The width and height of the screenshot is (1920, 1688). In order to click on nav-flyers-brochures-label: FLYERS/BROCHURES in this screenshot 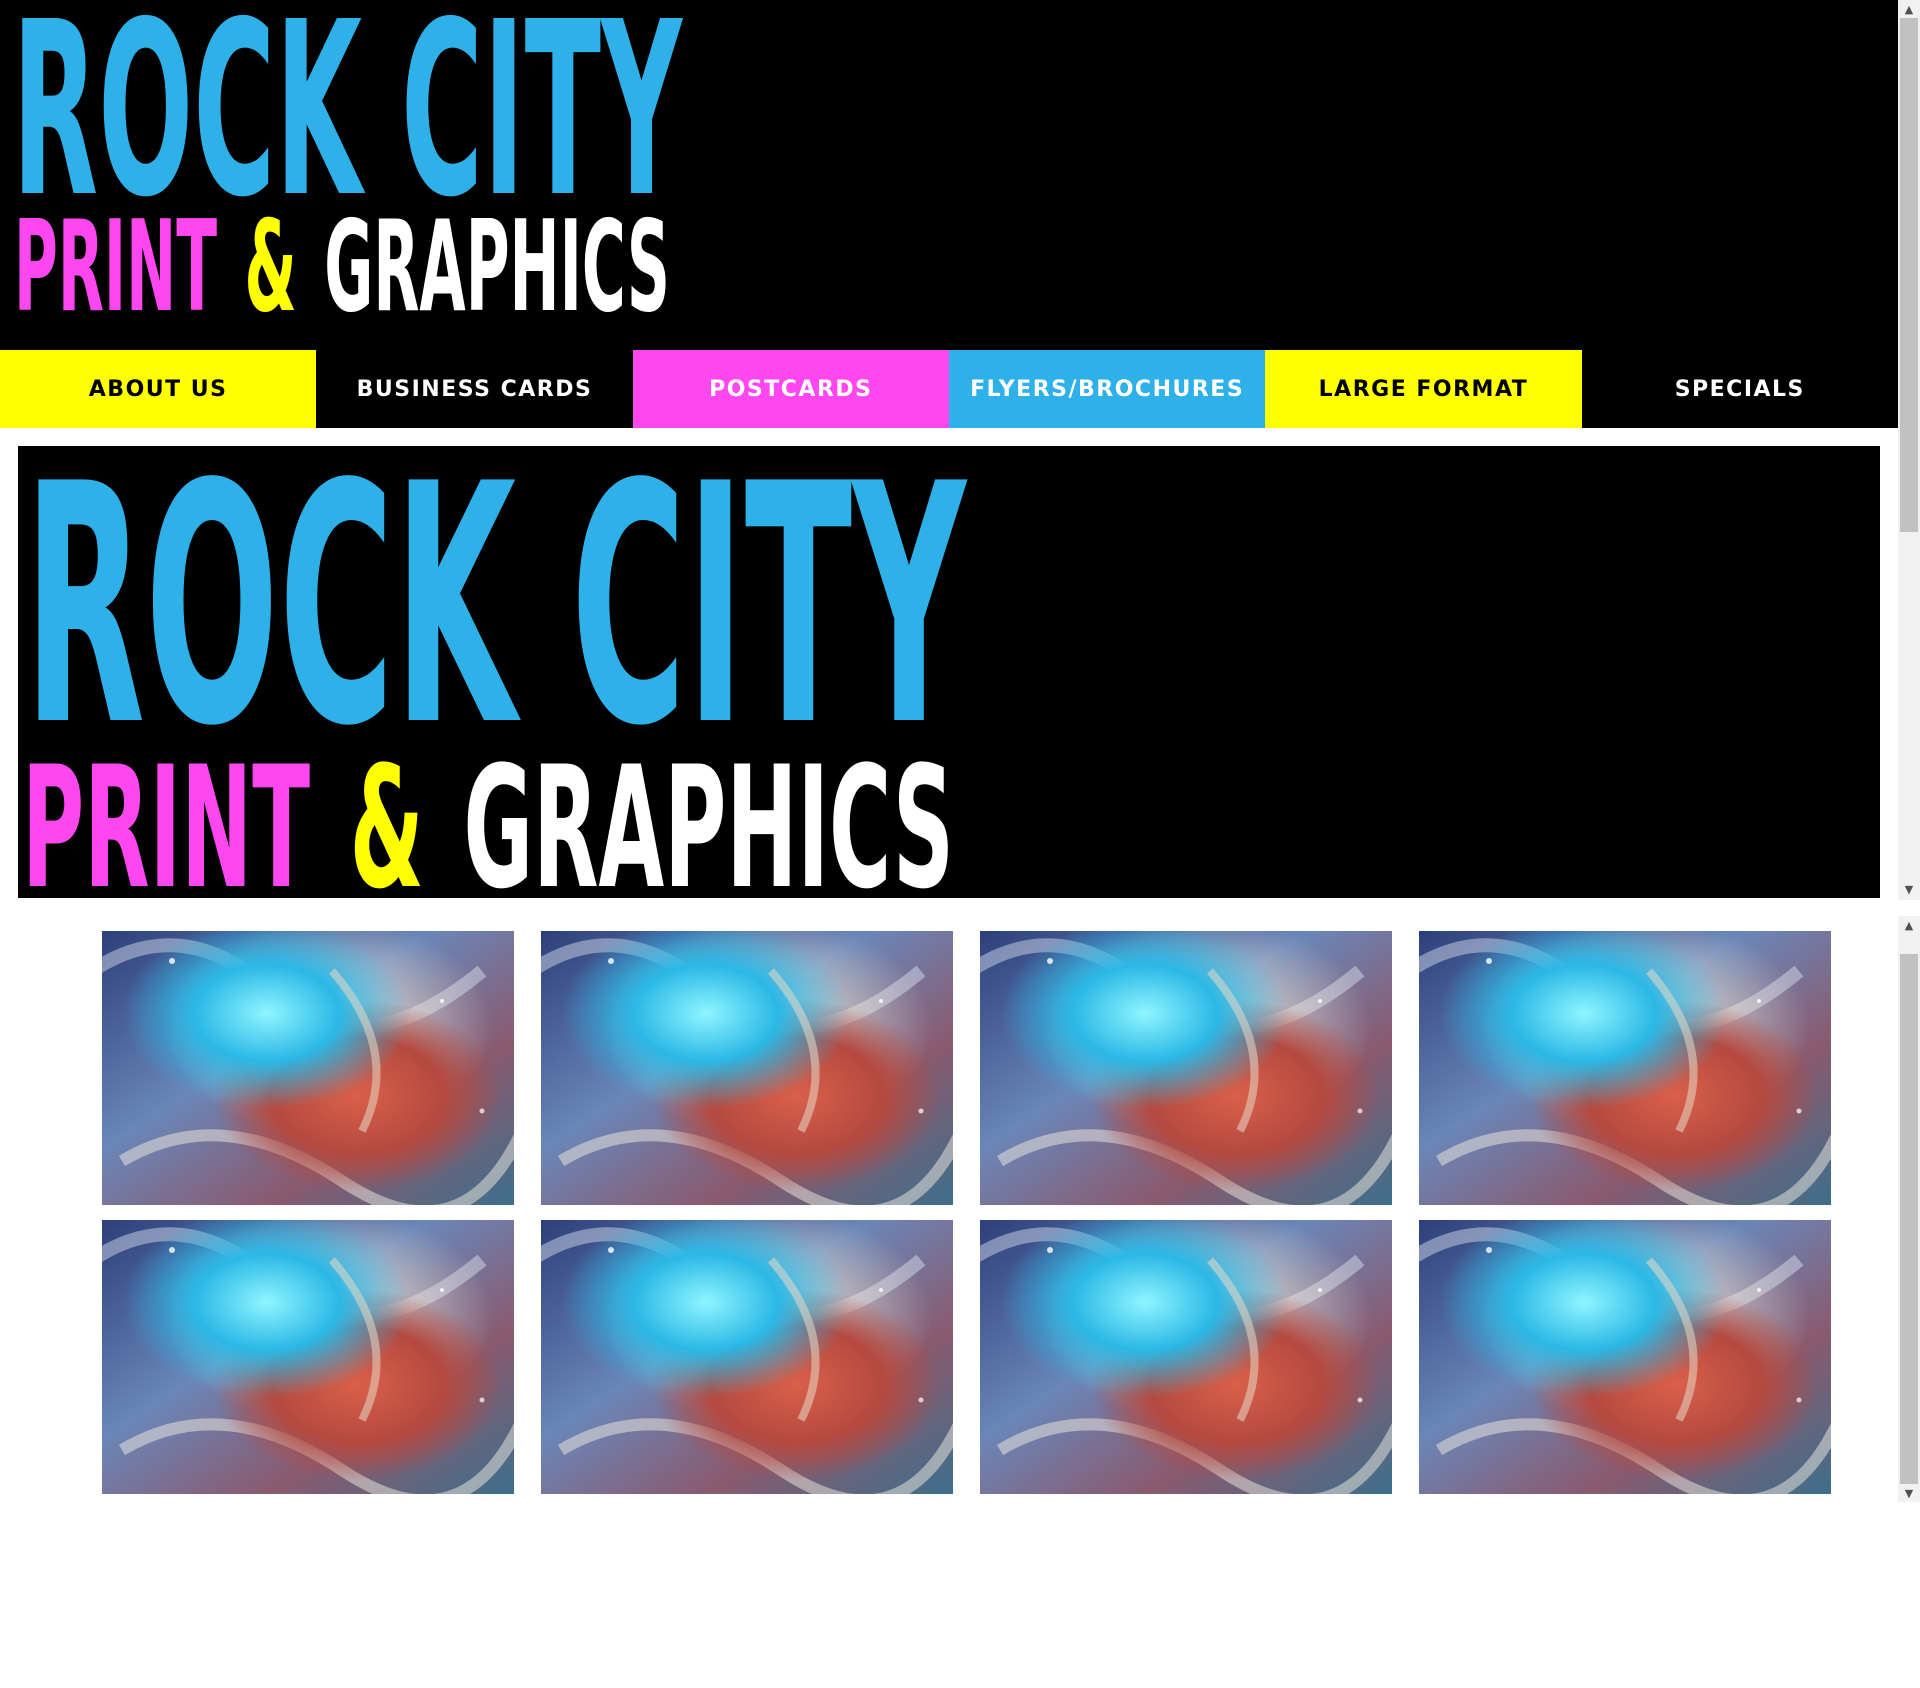, I will do `click(1107, 389)`.